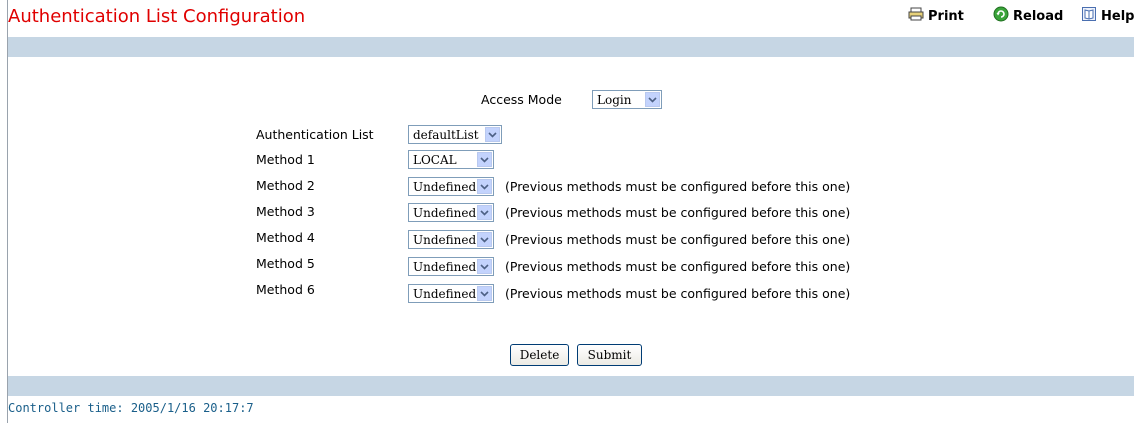 This screenshot has width=1134, height=423. Describe the element at coordinates (521, 99) in the screenshot. I see `access-mode-label: Access Mode` at that location.